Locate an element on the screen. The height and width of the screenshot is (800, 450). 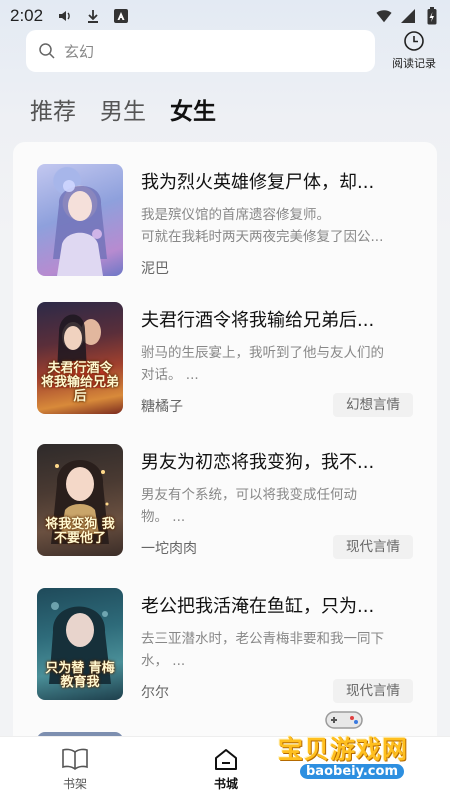
category-tabs: 推荐 男生 女生 is located at coordinates (123, 109).